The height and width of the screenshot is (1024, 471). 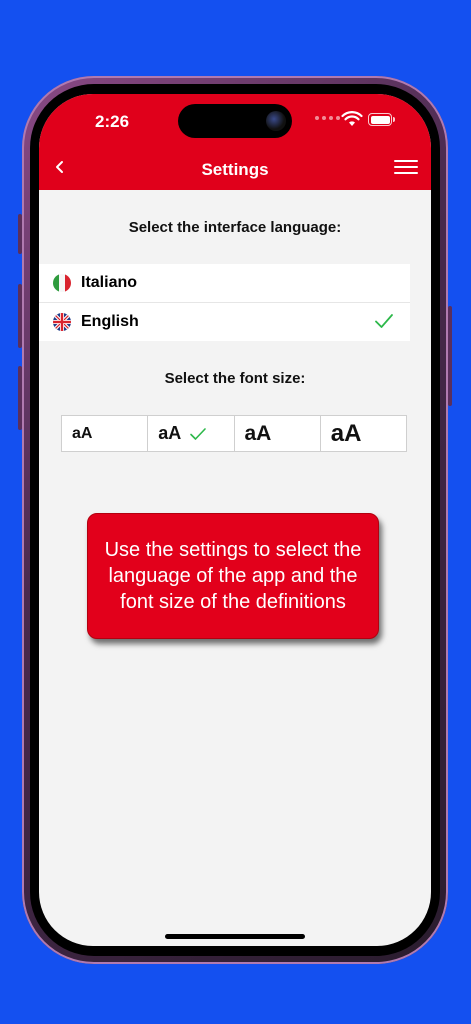 I want to click on volume-up-button, so click(x=20, y=316).